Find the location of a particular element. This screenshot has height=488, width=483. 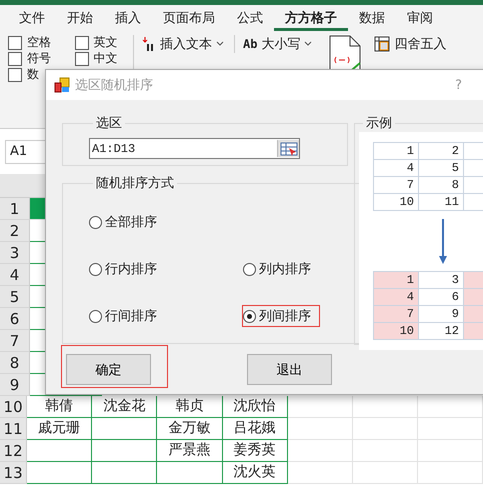

table-cell: 沈金花 is located at coordinates (125, 407).